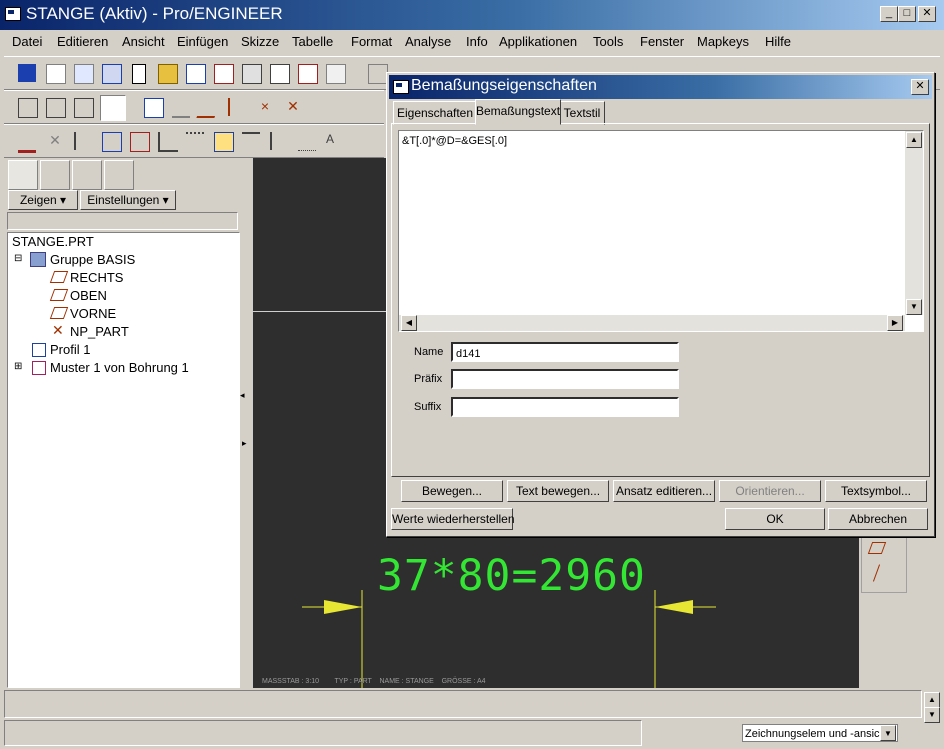 The height and width of the screenshot is (749, 944). Describe the element at coordinates (27, 41) in the screenshot. I see `menu-datei: Datei` at that location.